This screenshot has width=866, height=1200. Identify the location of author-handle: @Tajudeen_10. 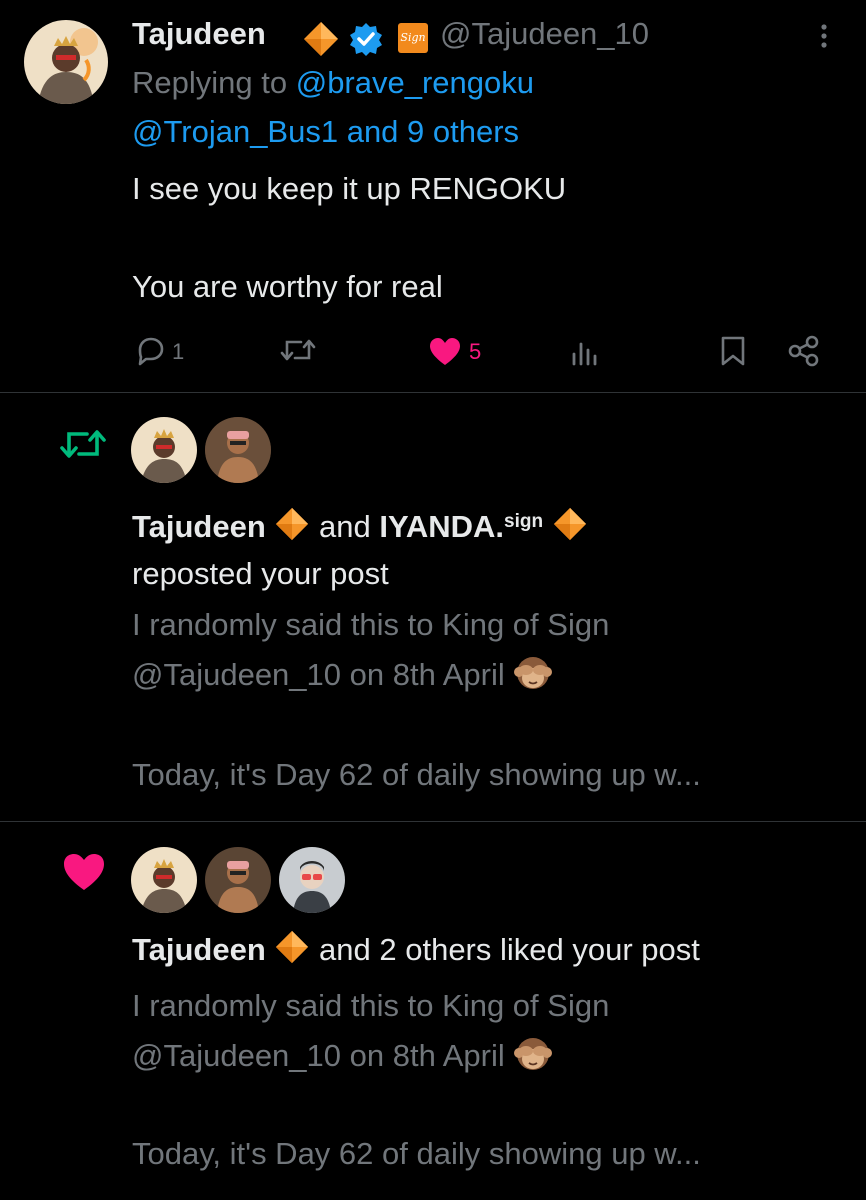
(544, 34).